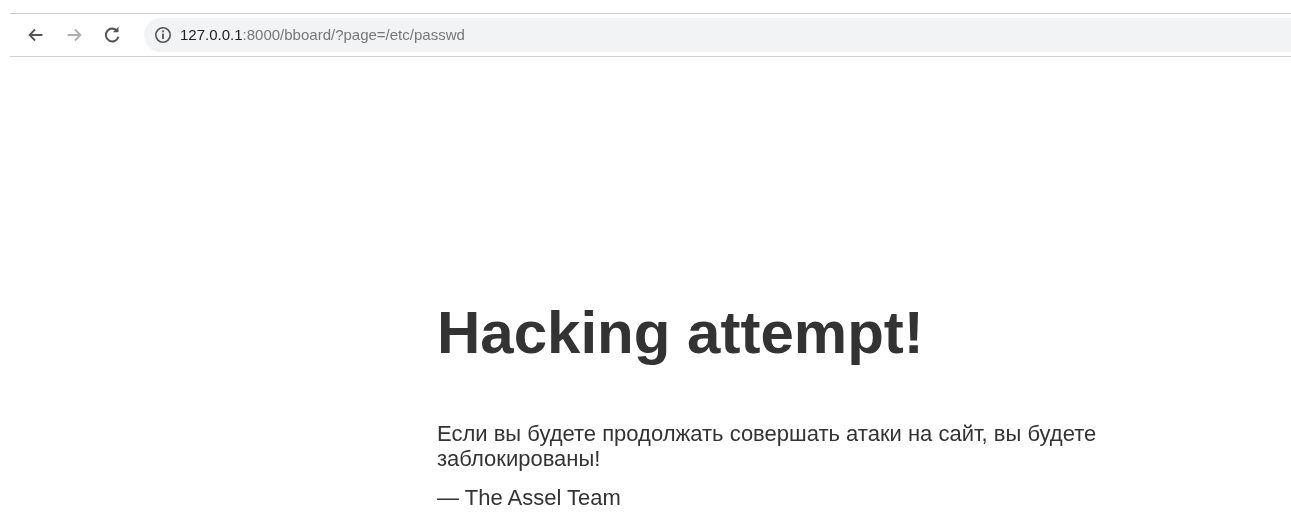  I want to click on info-icon, so click(163, 35).